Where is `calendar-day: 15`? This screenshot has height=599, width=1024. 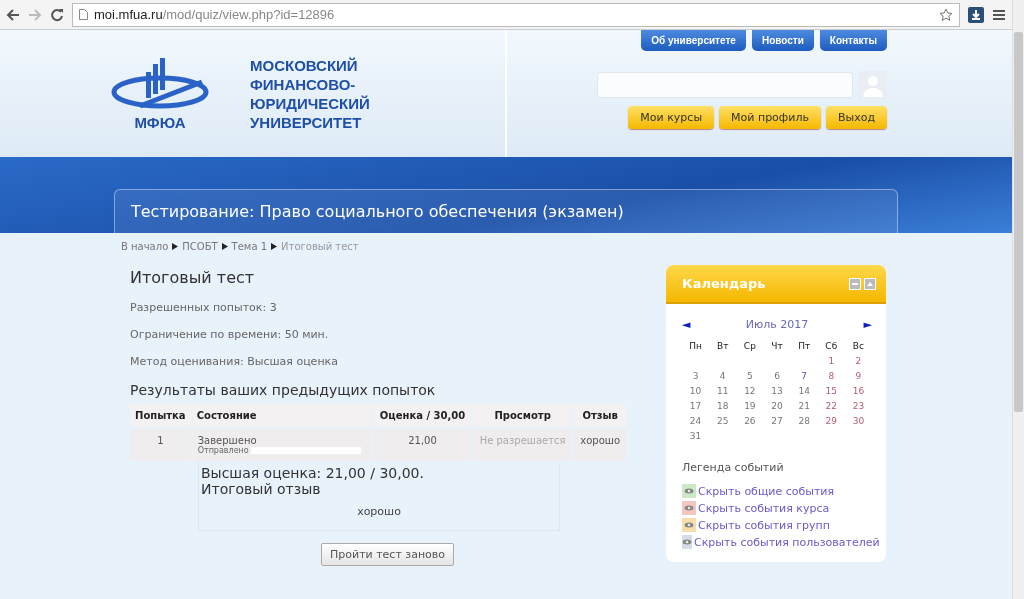 calendar-day: 15 is located at coordinates (831, 391).